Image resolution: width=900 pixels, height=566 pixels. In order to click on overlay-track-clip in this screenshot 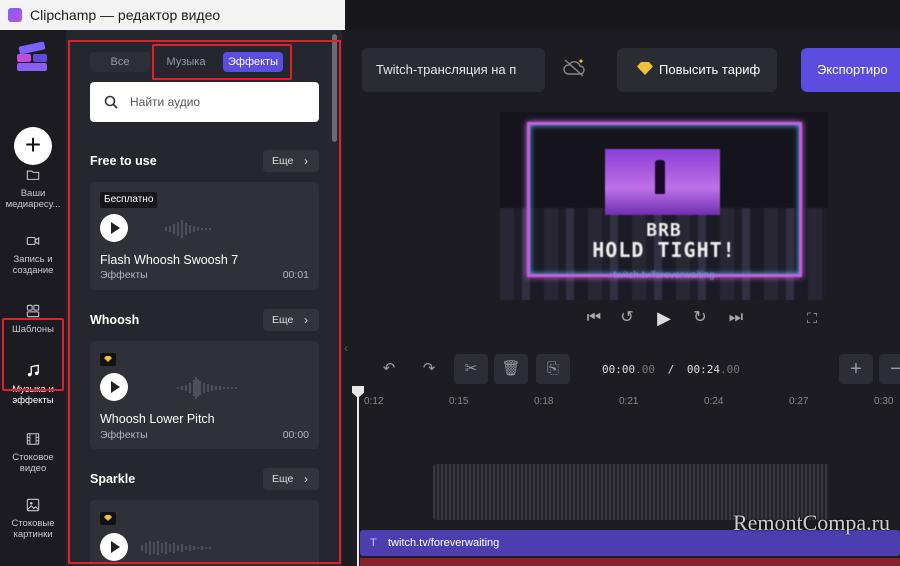, I will do `click(630, 562)`.